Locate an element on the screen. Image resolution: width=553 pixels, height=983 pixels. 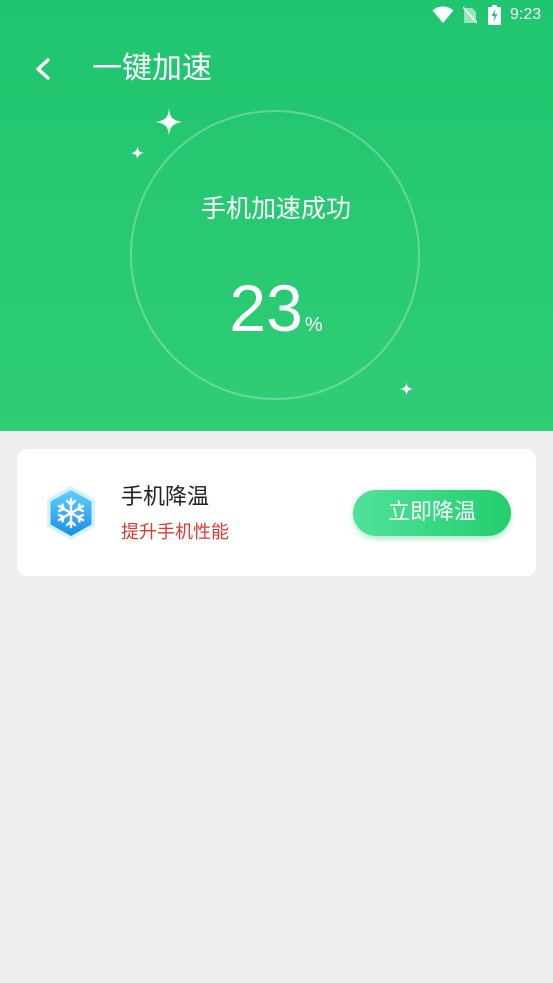
no-sim-icon is located at coordinates (470, 15).